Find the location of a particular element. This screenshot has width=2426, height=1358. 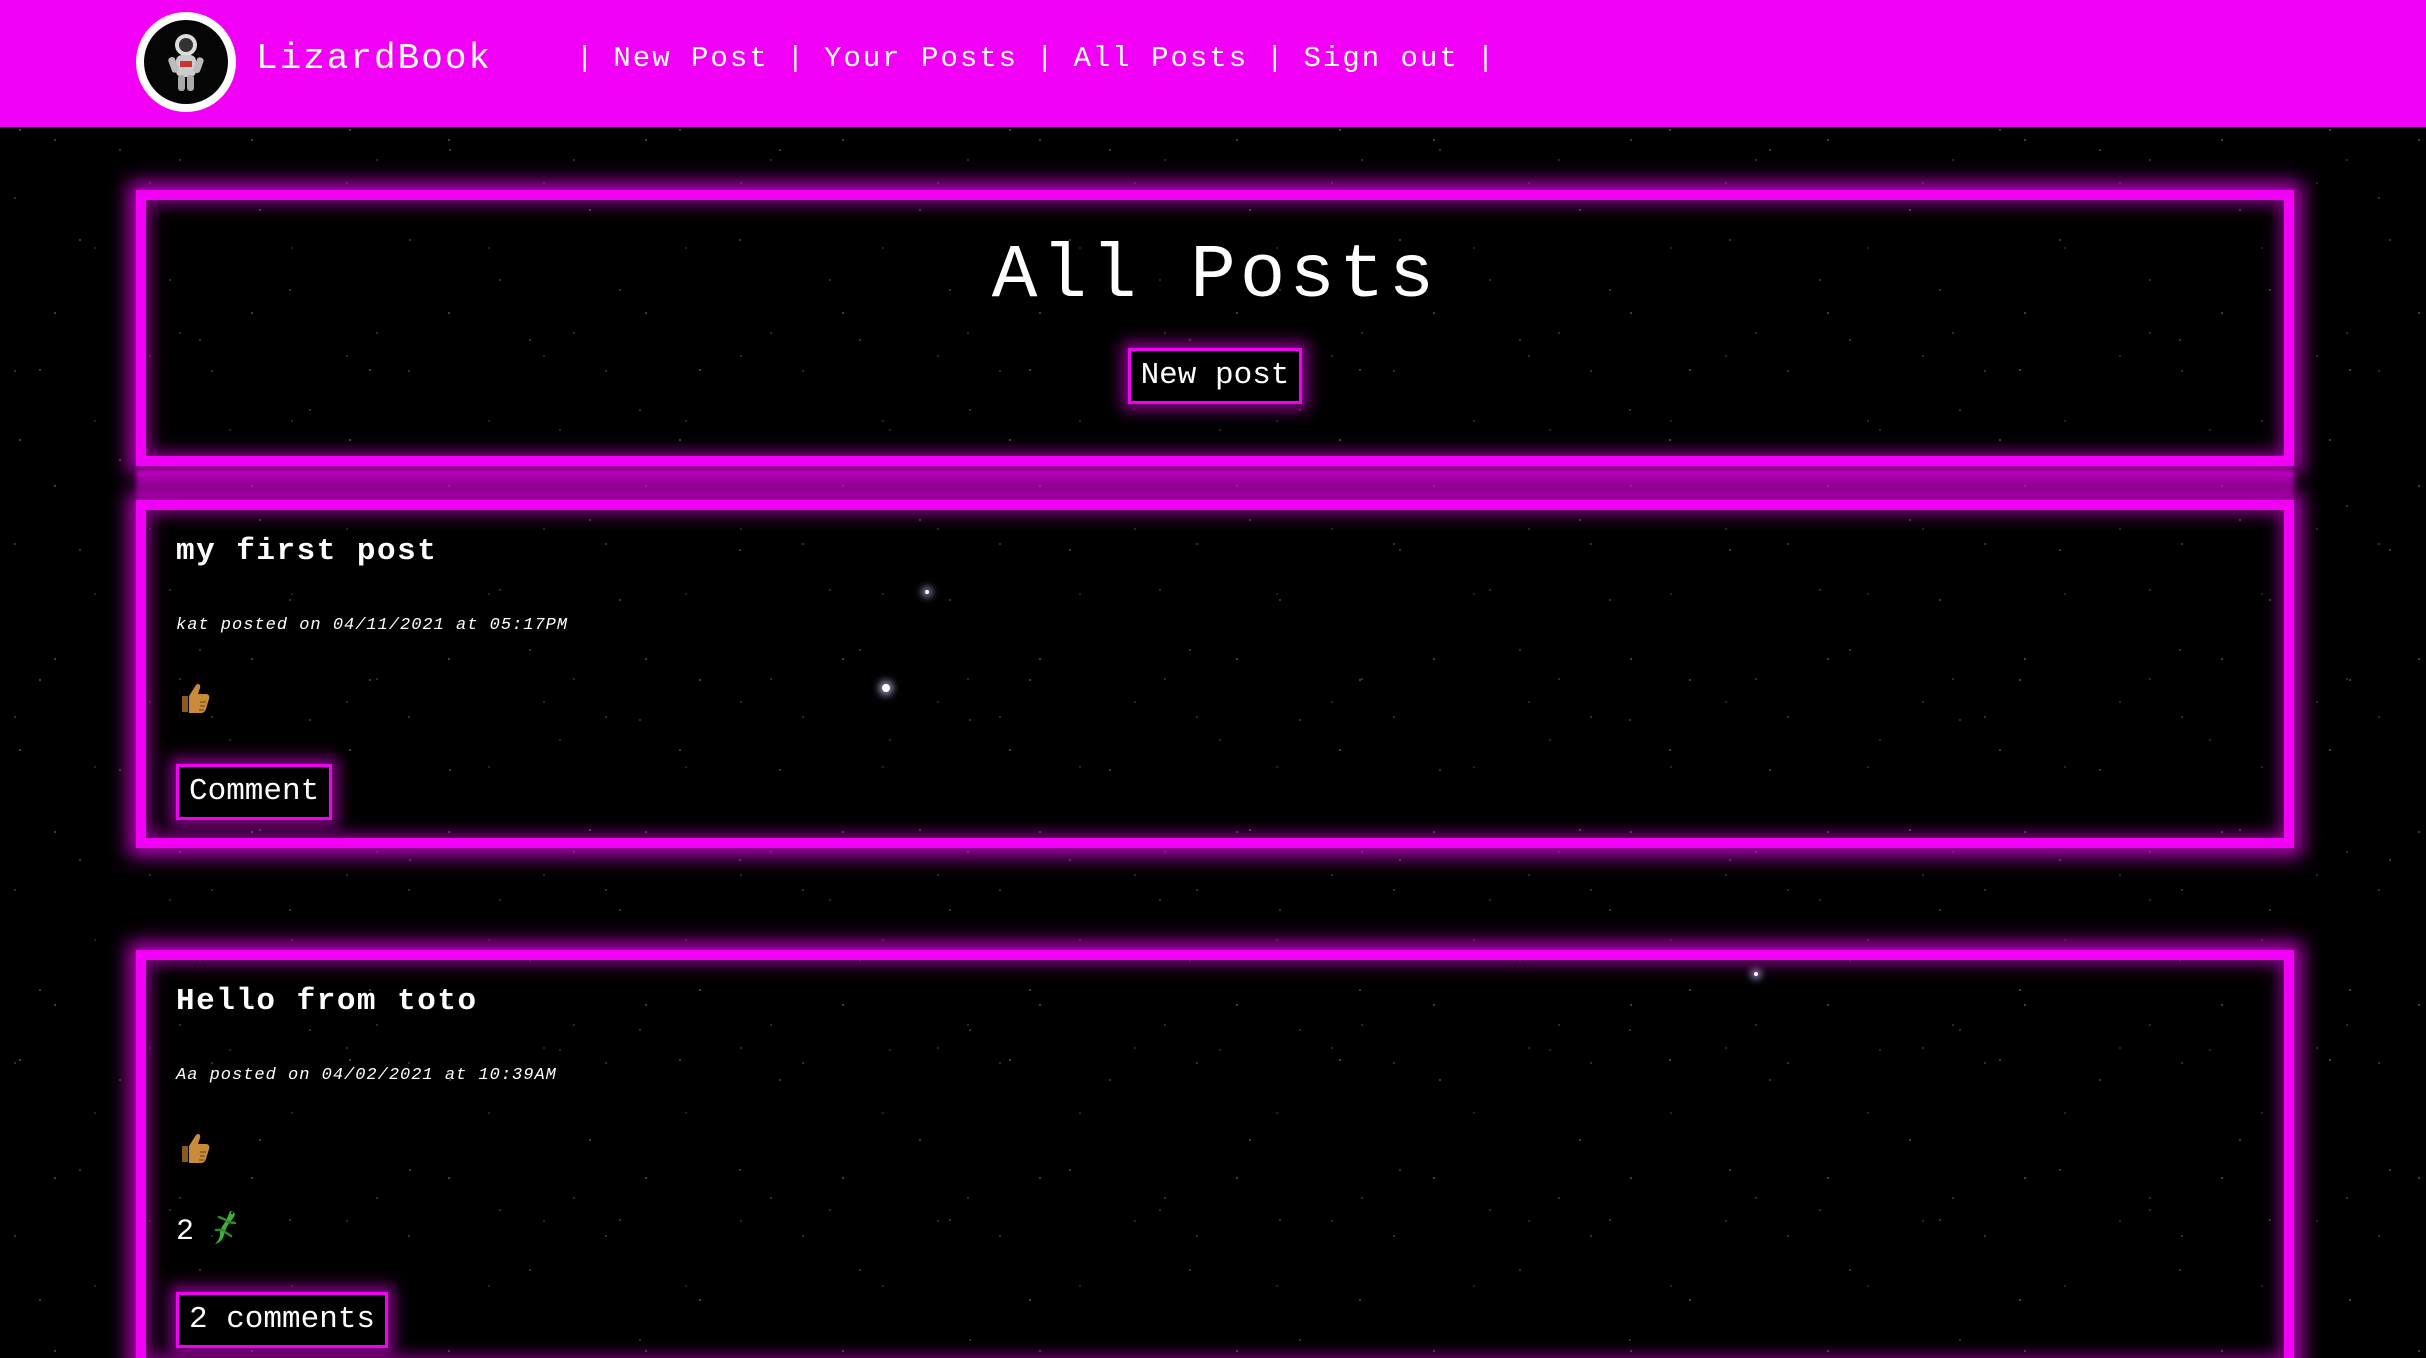

post-meta: Aa posted on 04/02/2021 at 10:39AM is located at coordinates (366, 1075).